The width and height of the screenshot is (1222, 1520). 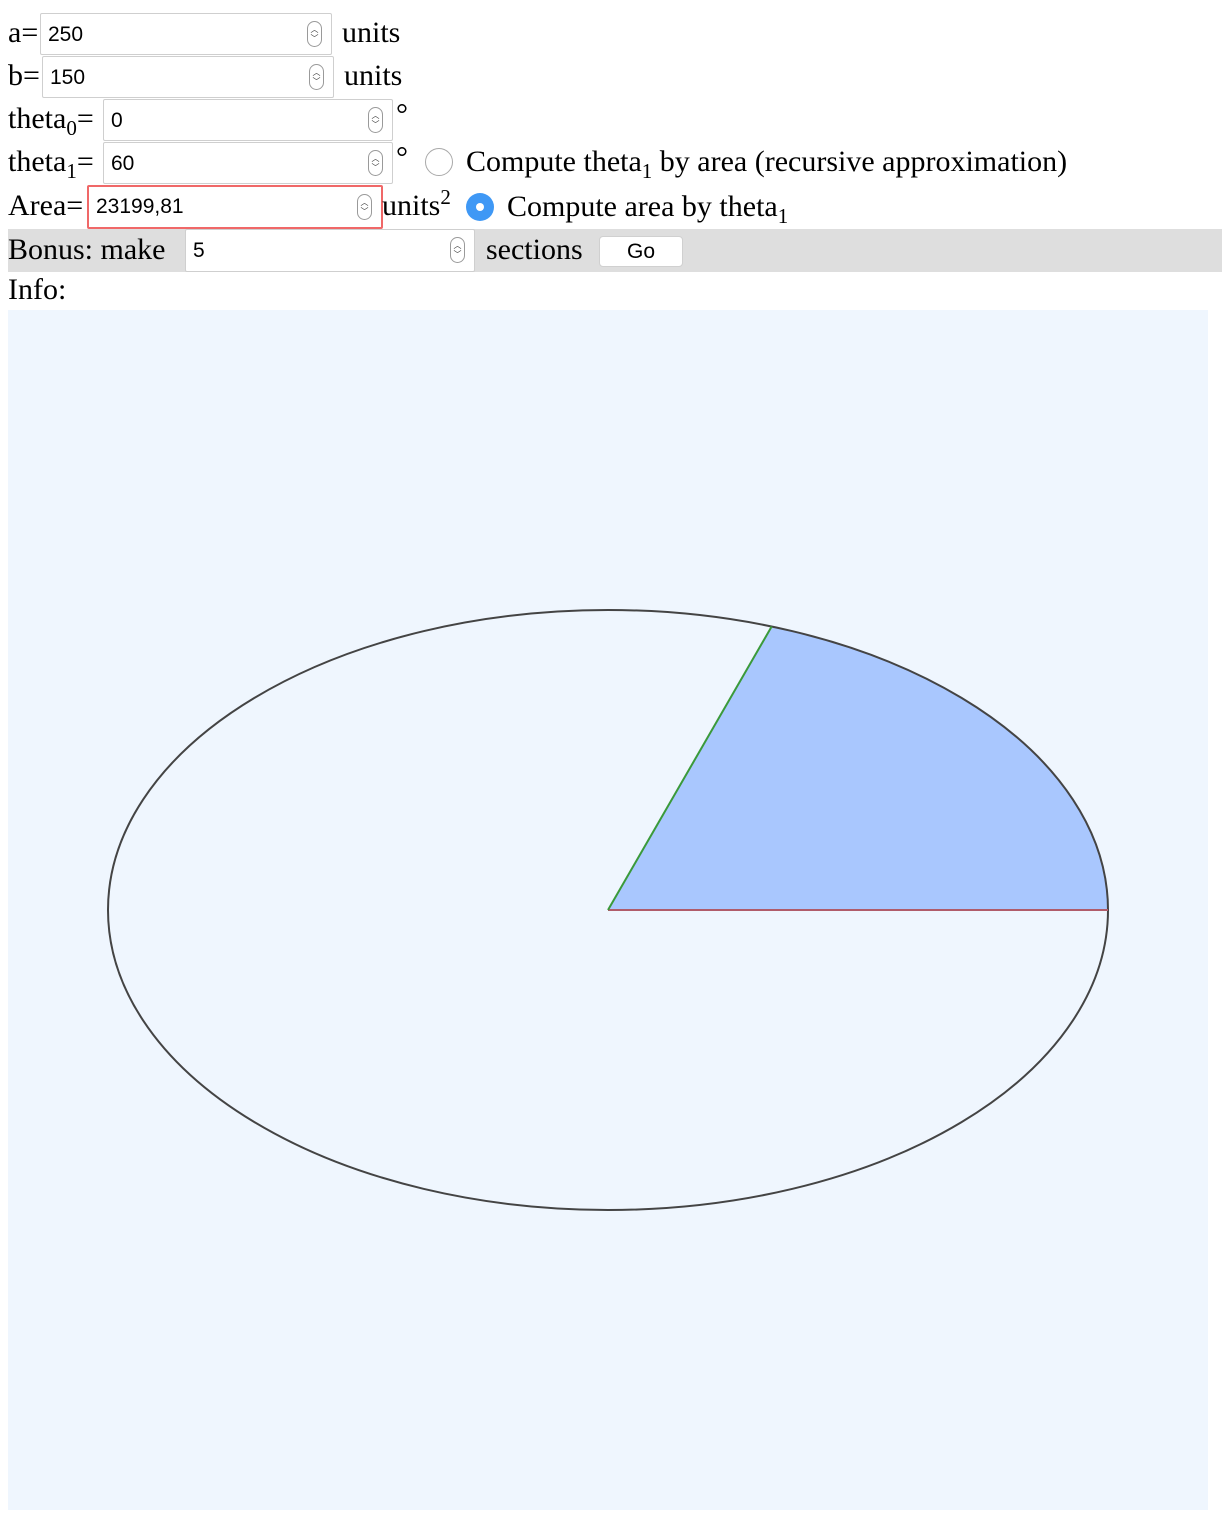 I want to click on mode-by-area-rest: by area (recursive approximation), so click(x=860, y=161).